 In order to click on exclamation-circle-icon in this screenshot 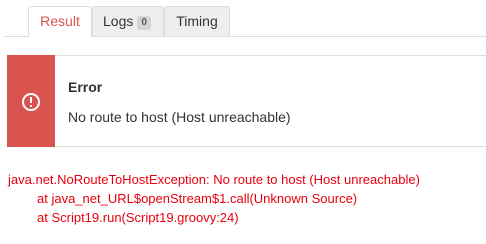, I will do `click(31, 102)`.